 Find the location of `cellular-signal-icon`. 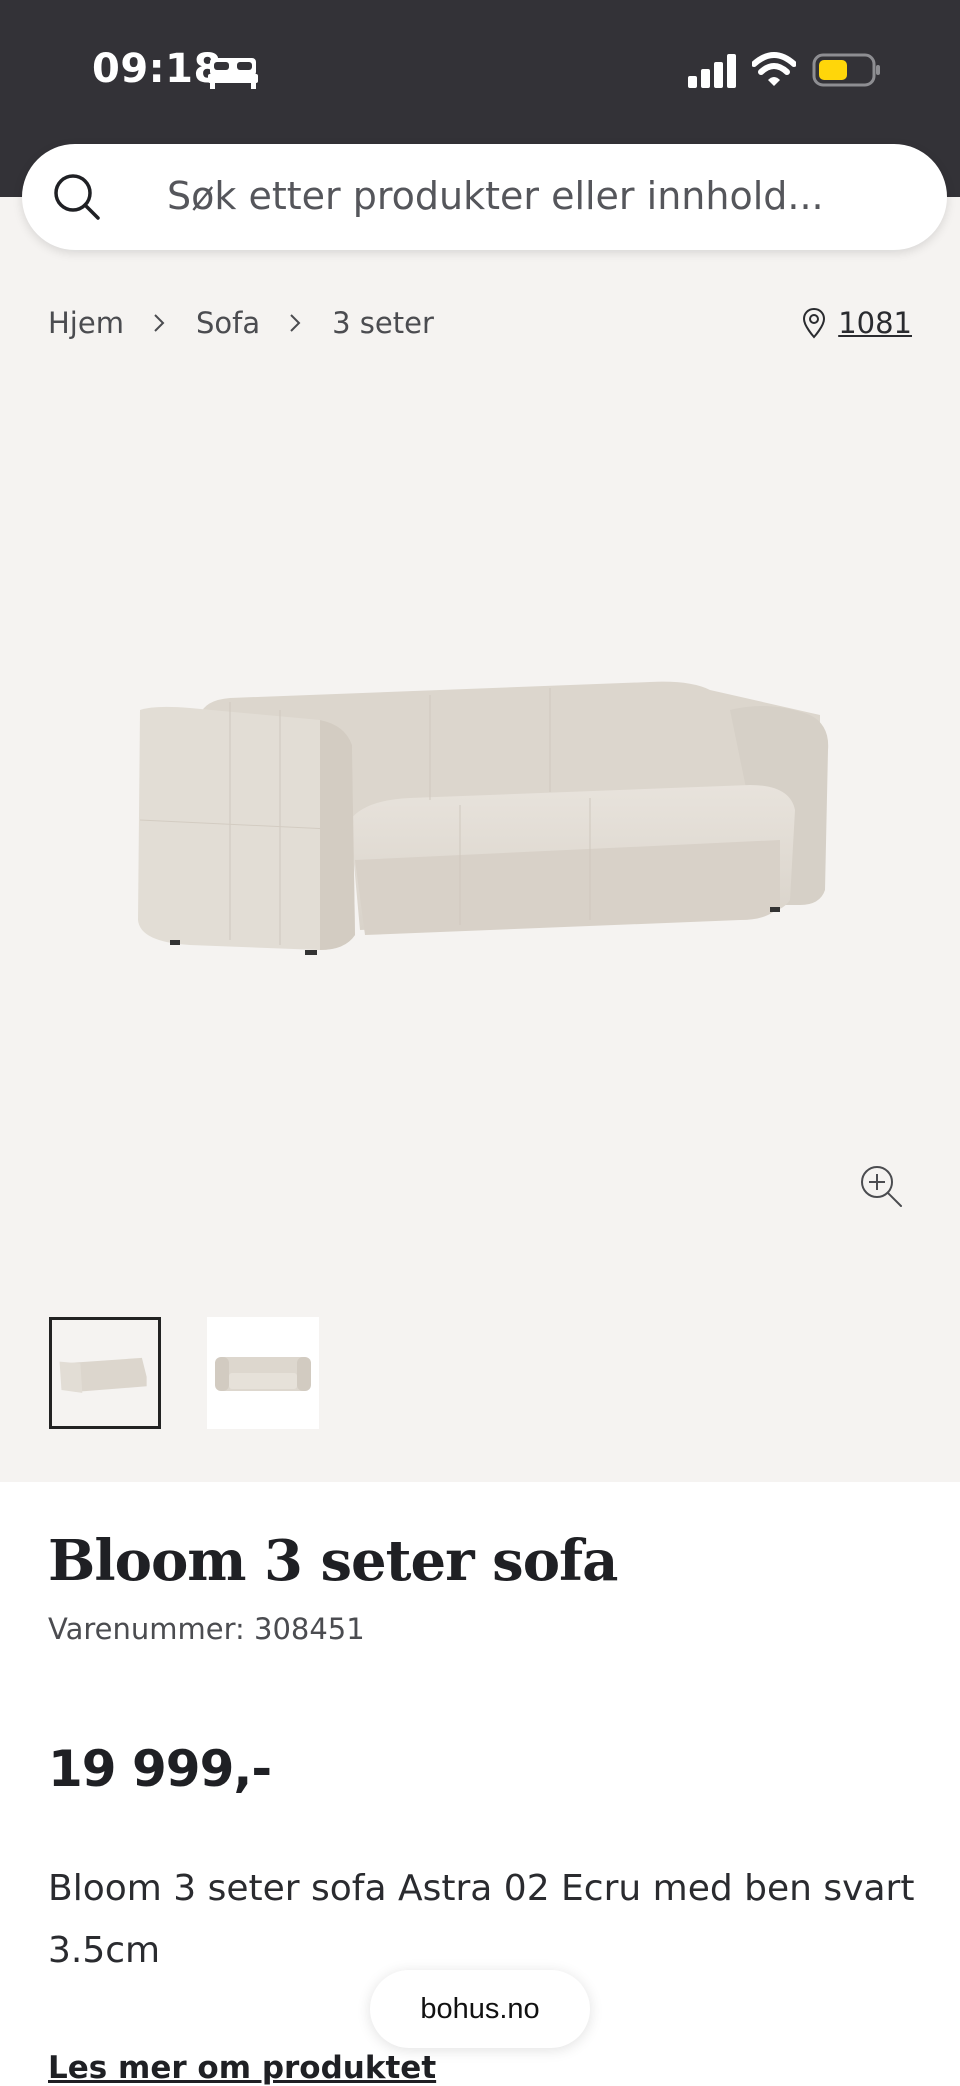

cellular-signal-icon is located at coordinates (712, 71).